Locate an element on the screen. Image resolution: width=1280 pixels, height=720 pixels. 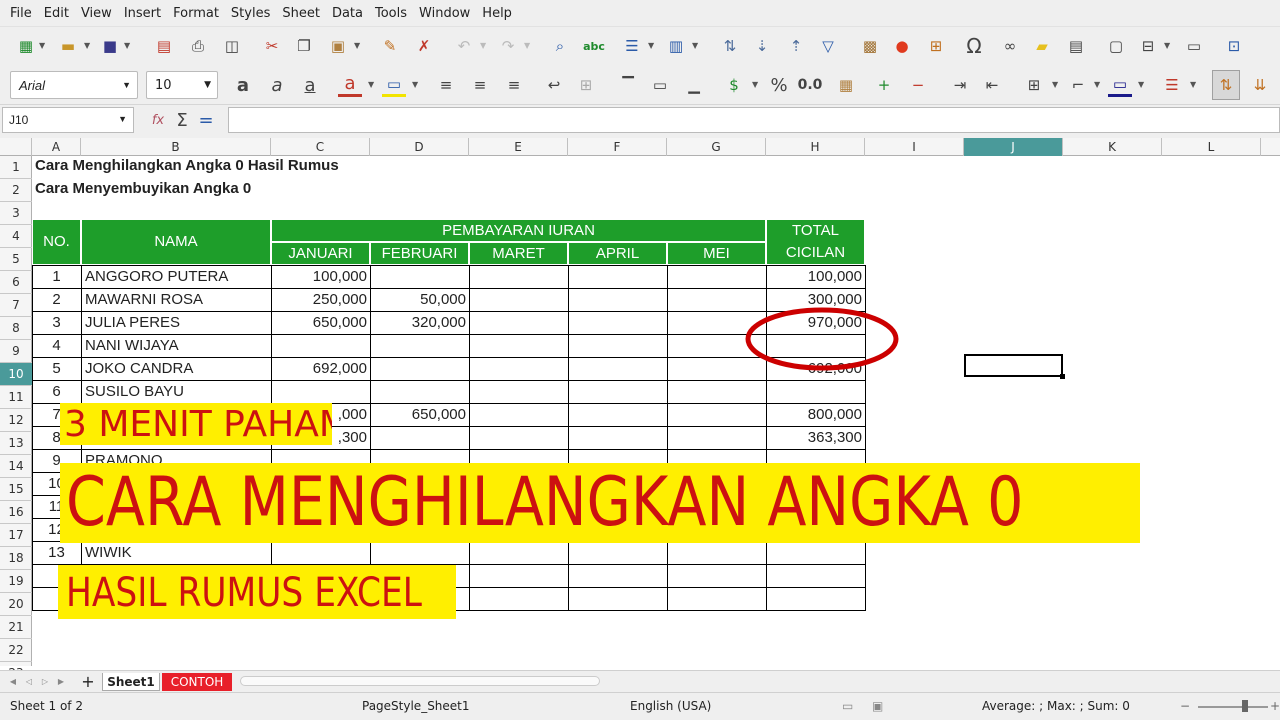
col-header-k: K is located at coordinates (1112, 147).